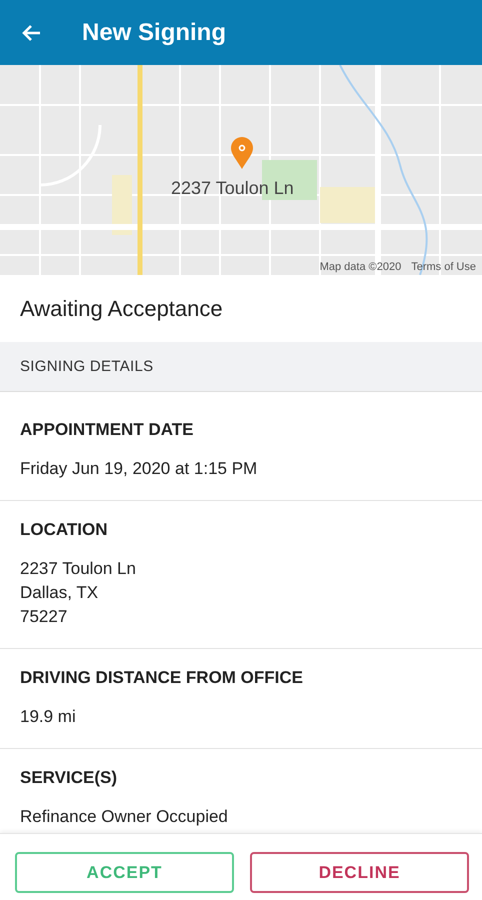 The image size is (482, 900). Describe the element at coordinates (443, 267) in the screenshot. I see `terms-link: Terms of Use` at that location.